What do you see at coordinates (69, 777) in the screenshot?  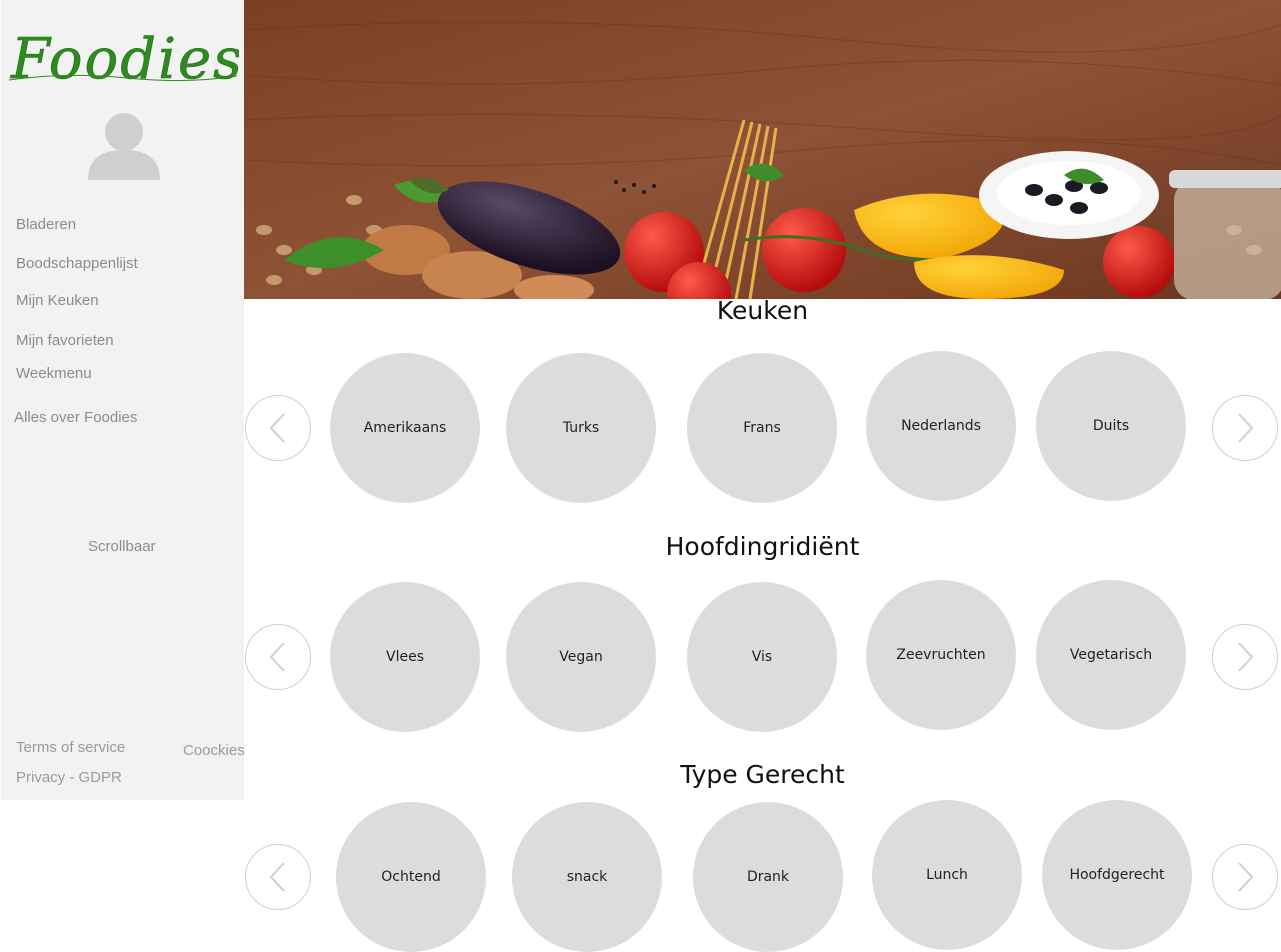 I see `privacy-gdpr-link: Privacy - GDPR` at bounding box center [69, 777].